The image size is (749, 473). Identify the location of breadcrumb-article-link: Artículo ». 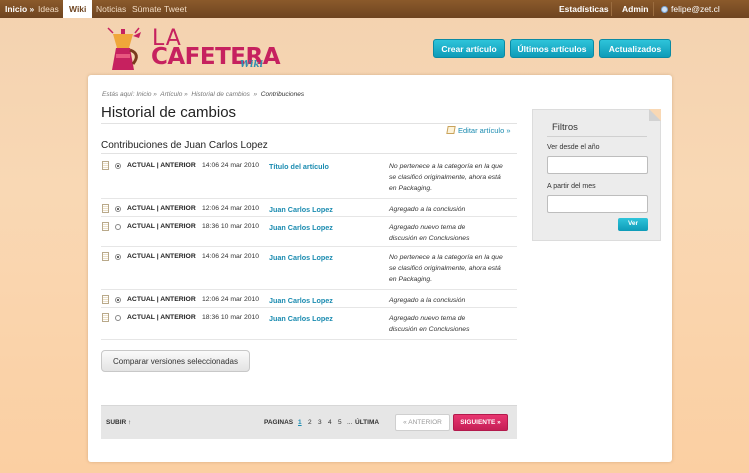
(173, 94).